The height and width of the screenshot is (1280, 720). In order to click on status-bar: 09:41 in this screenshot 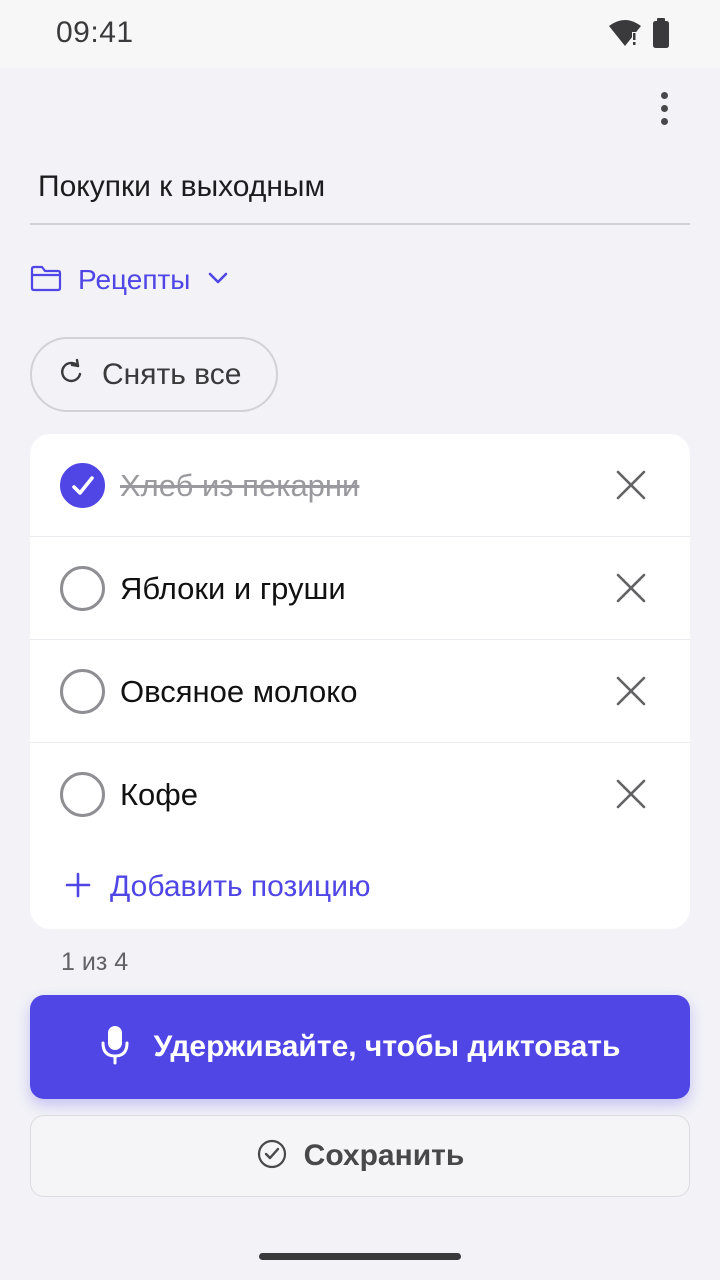, I will do `click(360, 34)`.